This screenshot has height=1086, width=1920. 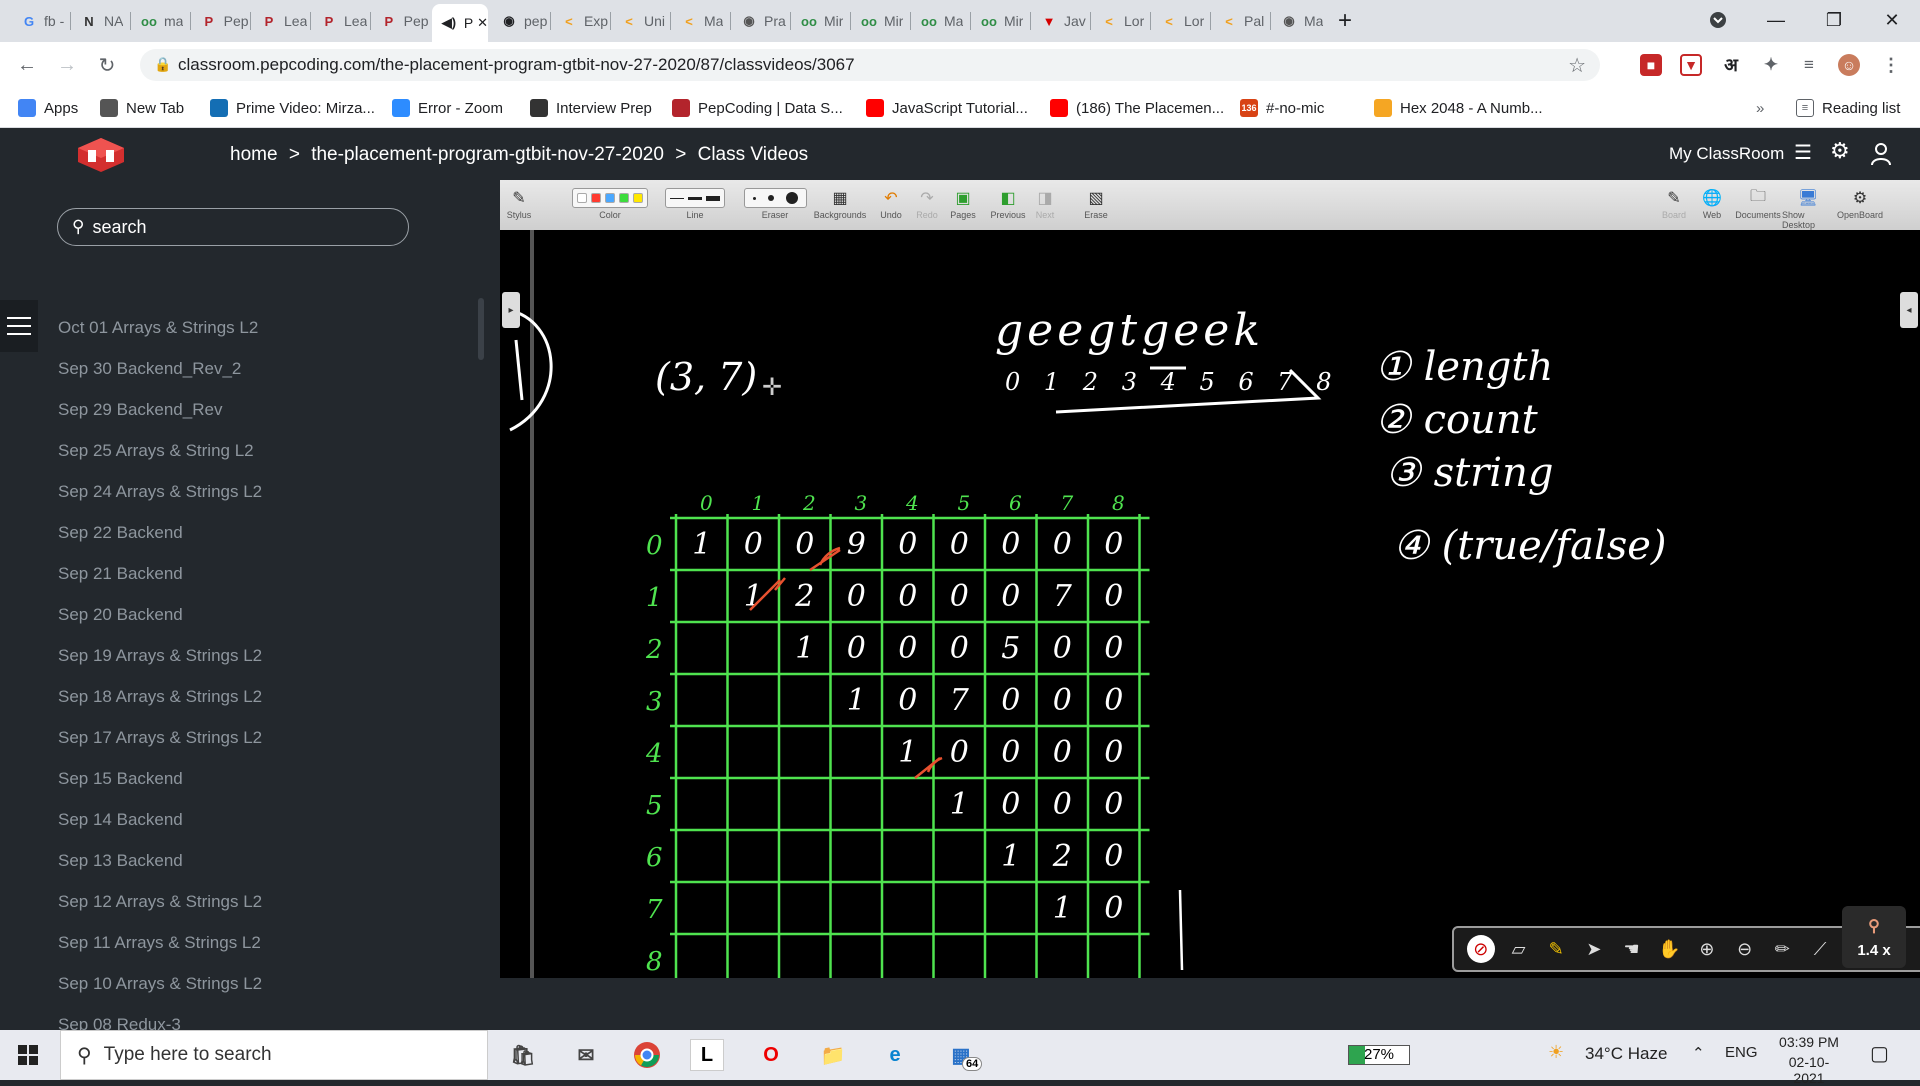 What do you see at coordinates (1060, 21) in the screenshot?
I see `tab: ▼ Jav` at bounding box center [1060, 21].